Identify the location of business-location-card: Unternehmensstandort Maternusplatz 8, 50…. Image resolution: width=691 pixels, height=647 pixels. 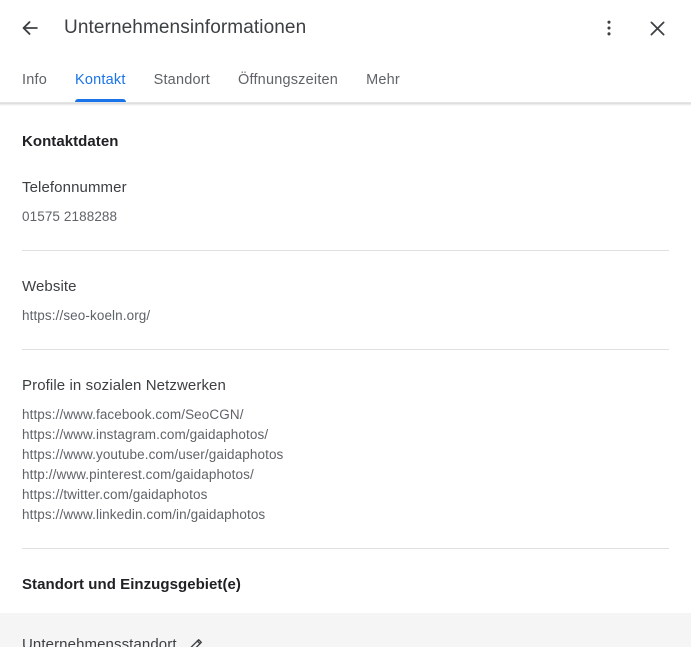
(345, 630).